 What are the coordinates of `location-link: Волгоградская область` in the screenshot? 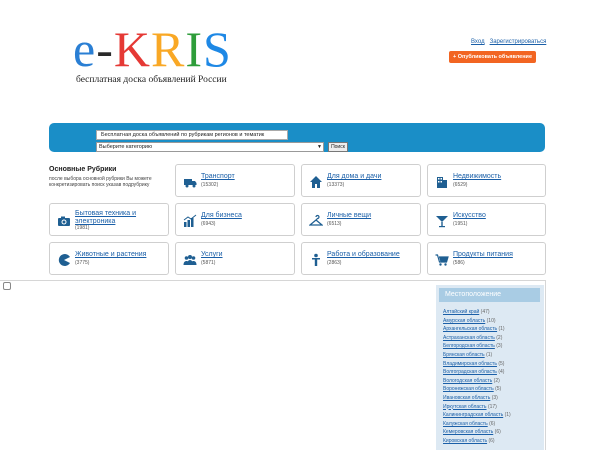 It's located at (470, 372).